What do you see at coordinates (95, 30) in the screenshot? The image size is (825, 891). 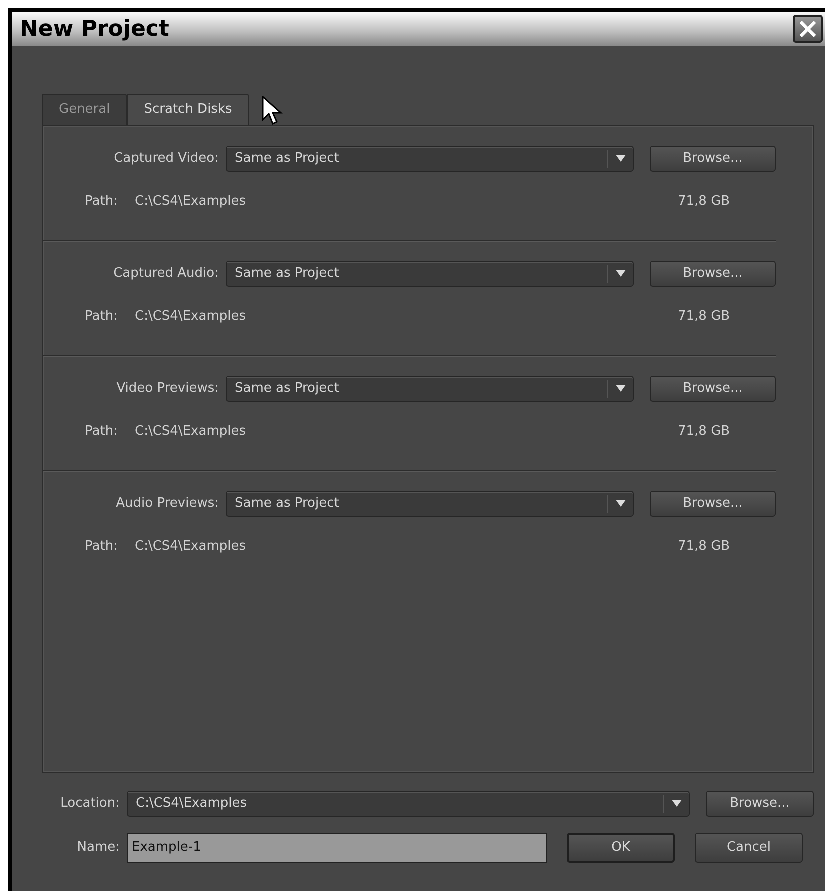 I see `window-title: New Project` at bounding box center [95, 30].